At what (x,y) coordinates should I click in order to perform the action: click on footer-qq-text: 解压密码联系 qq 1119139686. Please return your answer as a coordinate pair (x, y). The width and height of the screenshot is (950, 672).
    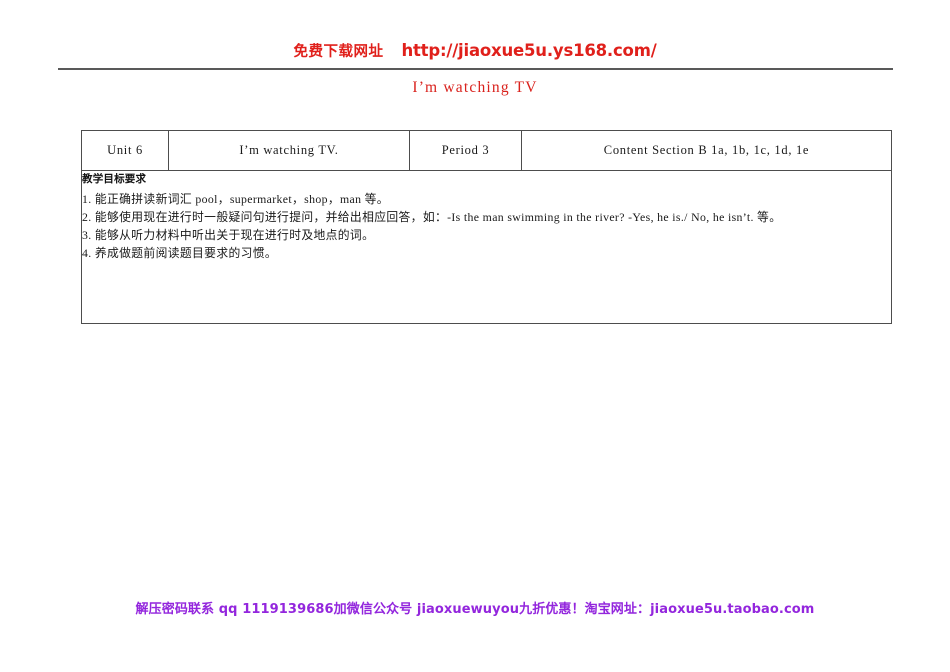
    Looking at the image, I should click on (234, 609).